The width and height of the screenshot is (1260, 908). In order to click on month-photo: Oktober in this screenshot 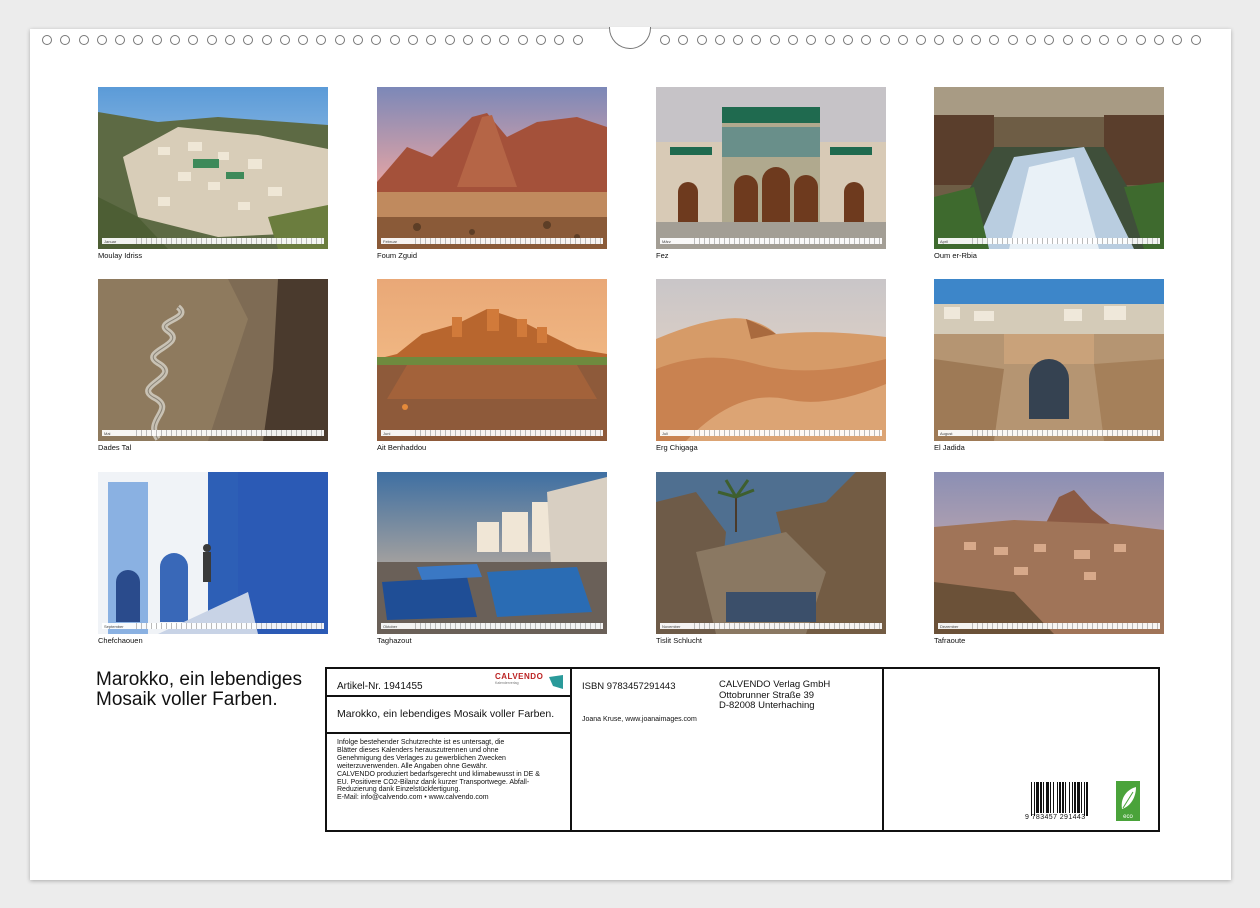, I will do `click(492, 553)`.